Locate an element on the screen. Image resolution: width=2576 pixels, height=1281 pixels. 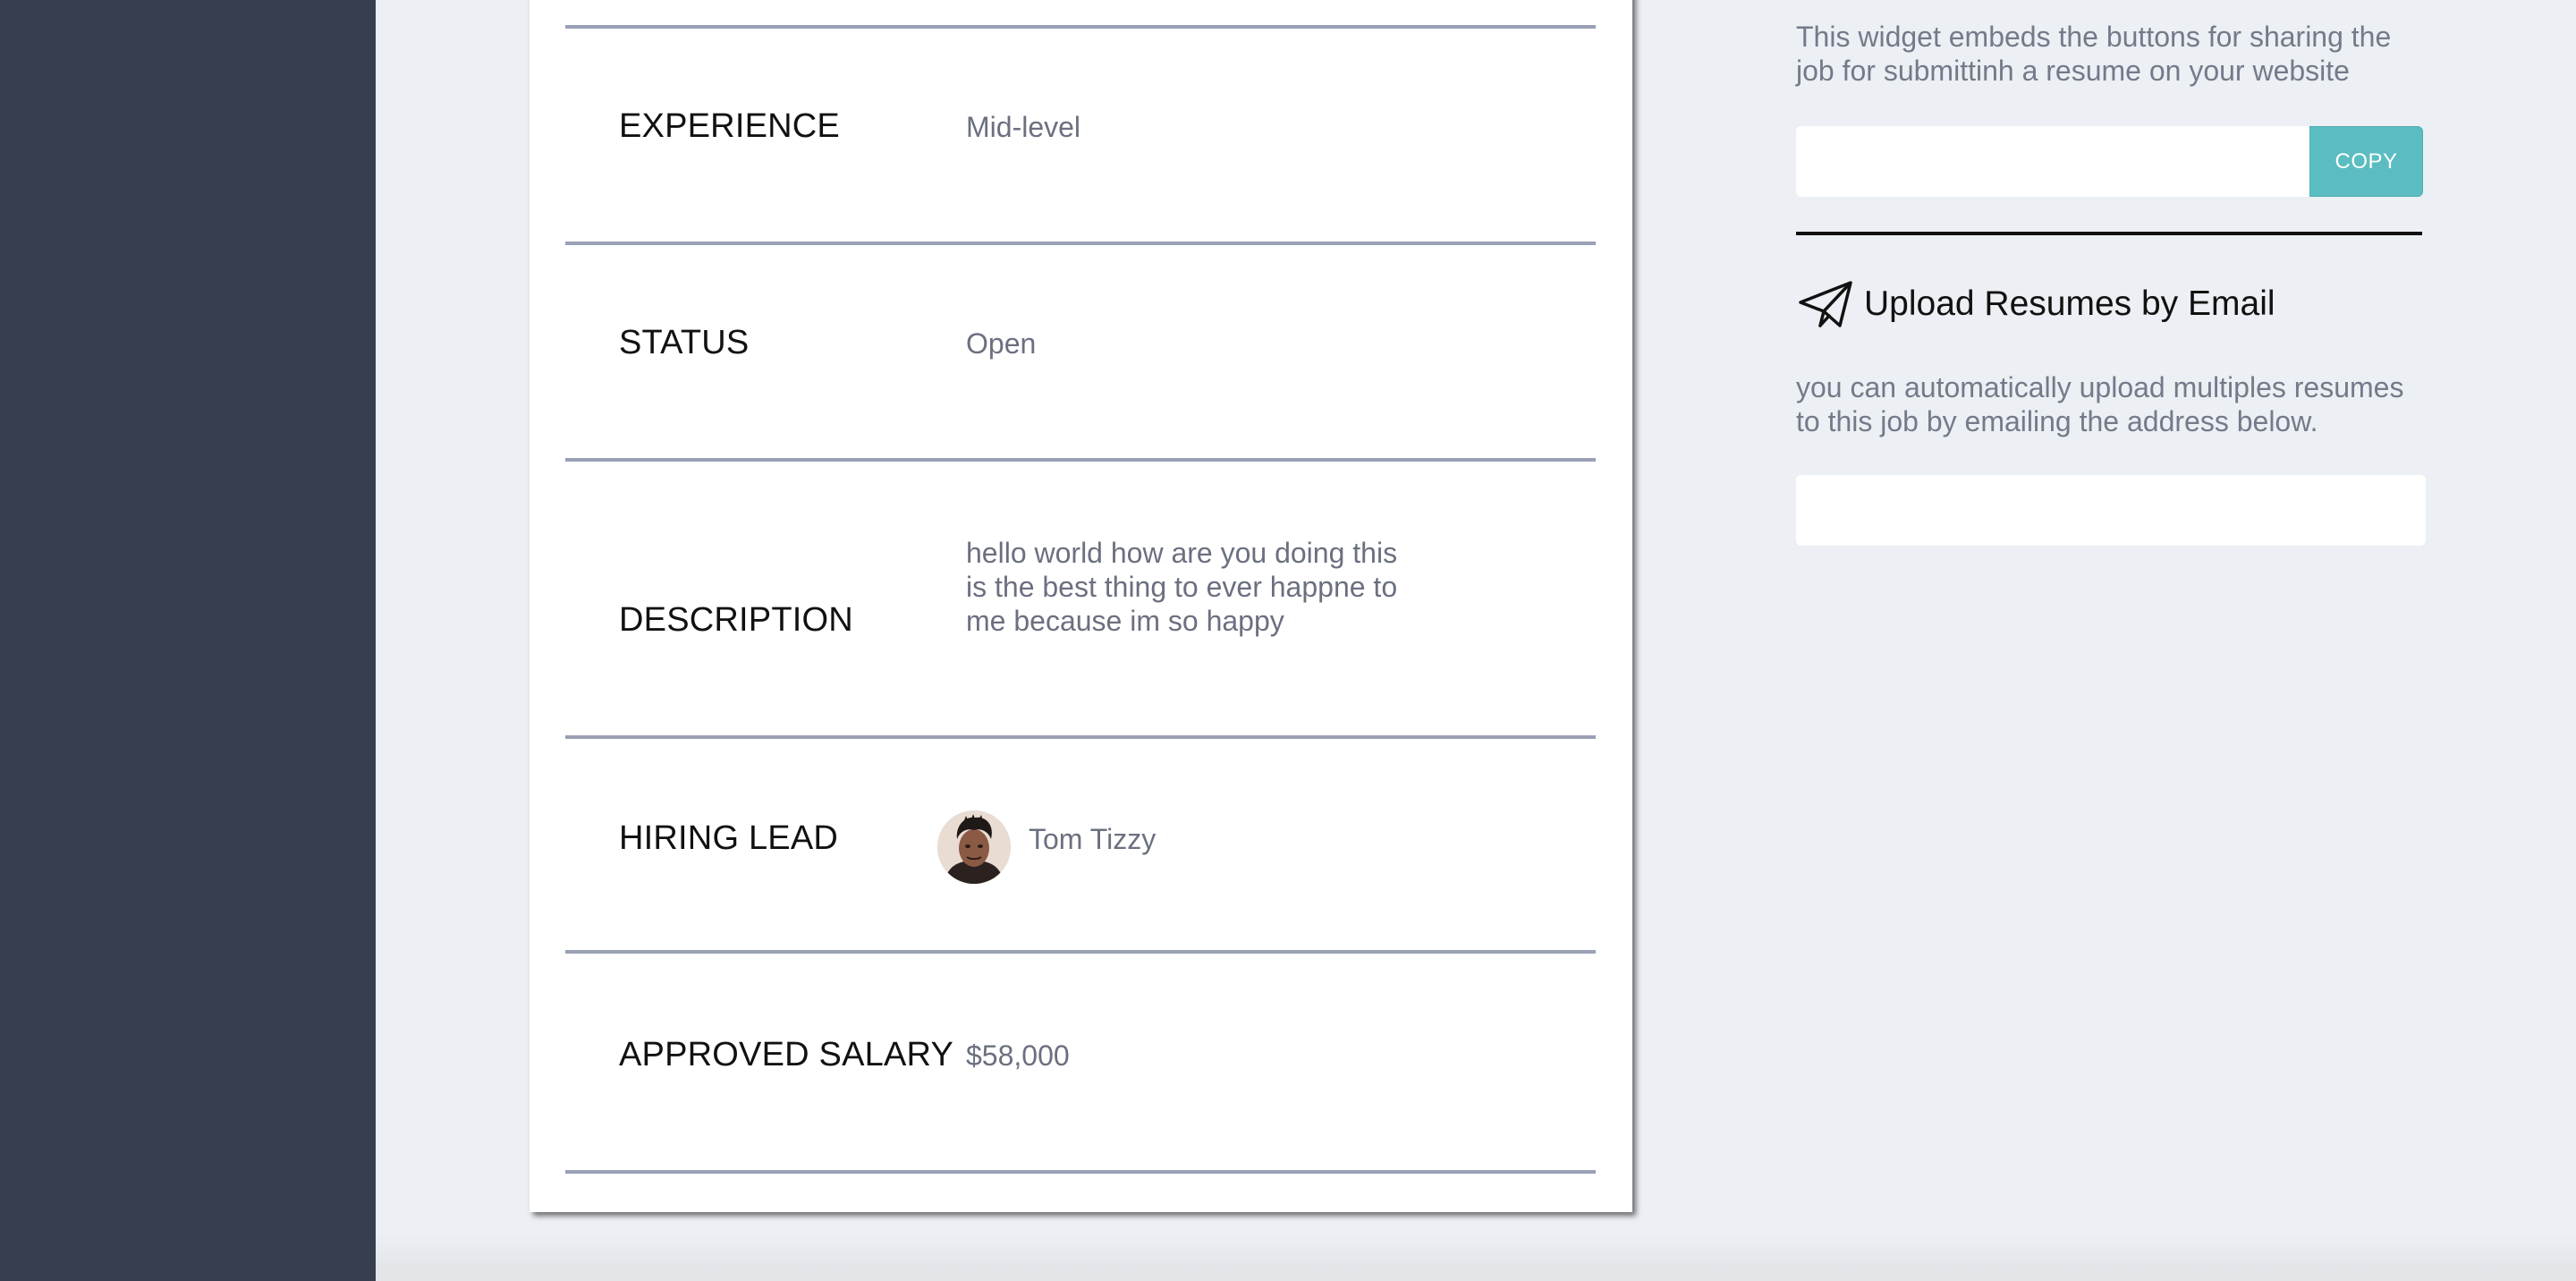
approved-salary-label: APPROVED SALARY is located at coordinates (786, 1054).